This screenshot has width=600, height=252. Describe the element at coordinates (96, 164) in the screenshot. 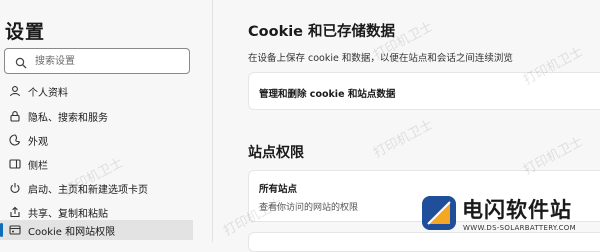

I see `sidebar-item-sidebar: 侧栏` at that location.